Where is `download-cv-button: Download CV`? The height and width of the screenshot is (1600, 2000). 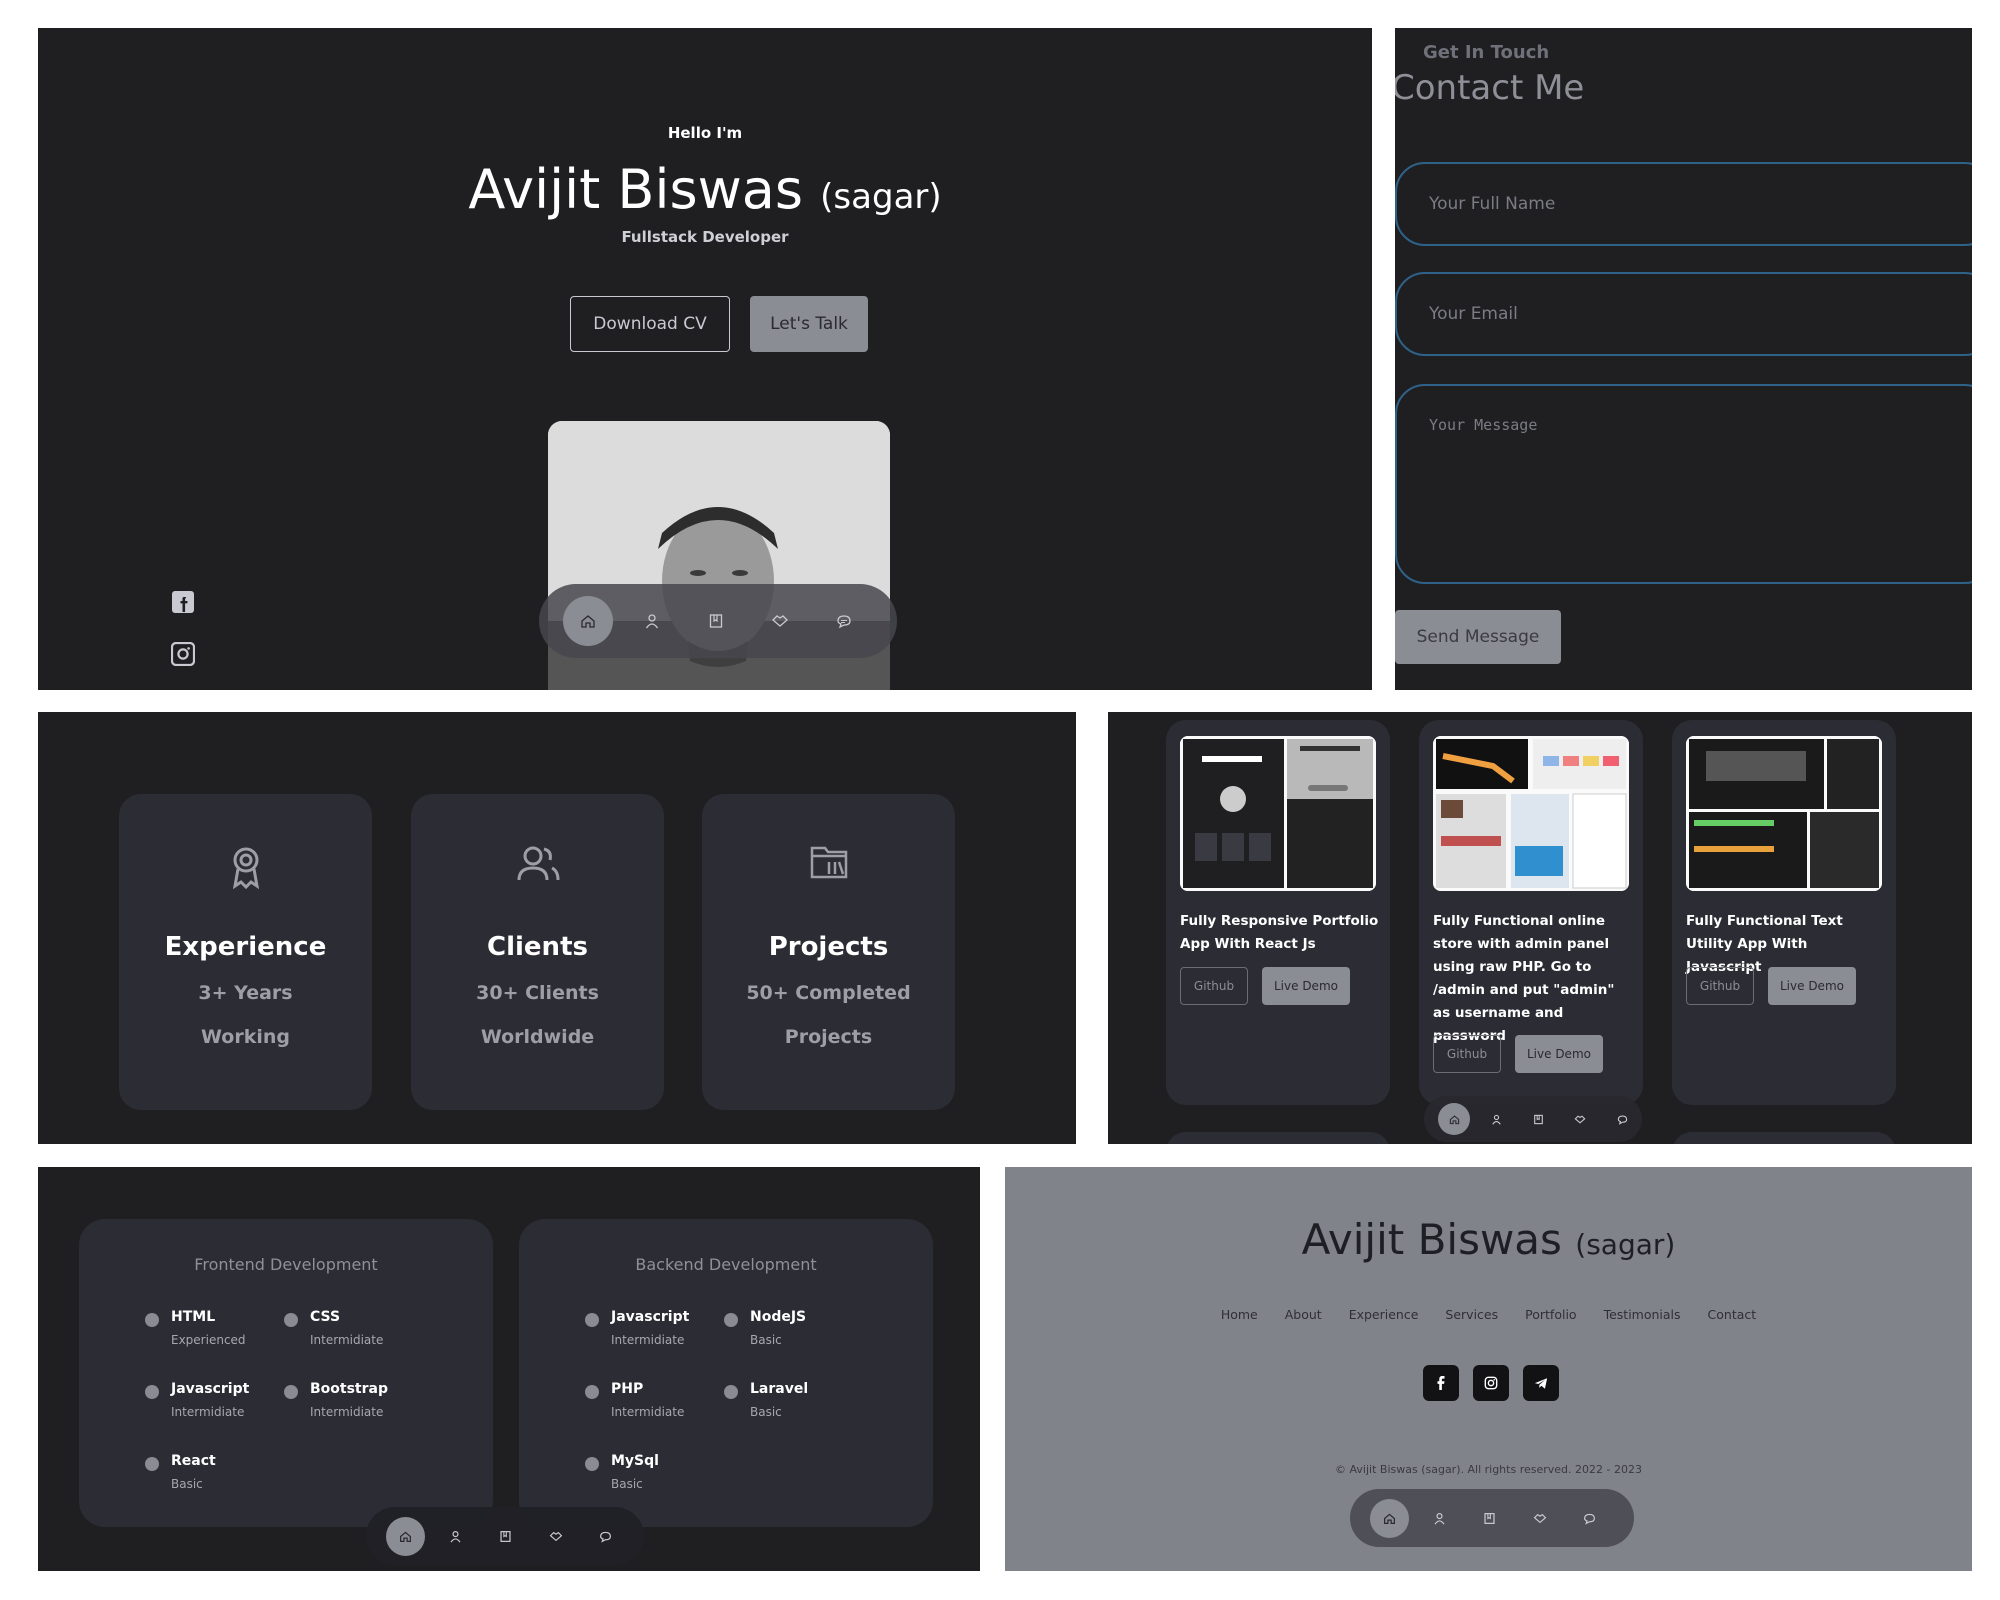
download-cv-button: Download CV is located at coordinates (650, 324).